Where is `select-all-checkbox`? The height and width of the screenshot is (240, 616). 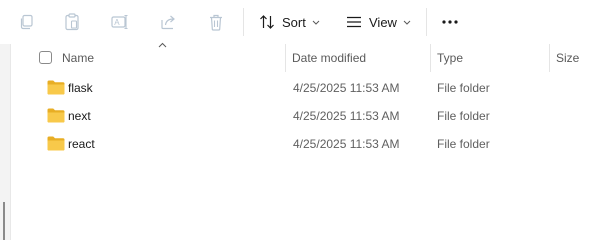
select-all-checkbox is located at coordinates (45, 57).